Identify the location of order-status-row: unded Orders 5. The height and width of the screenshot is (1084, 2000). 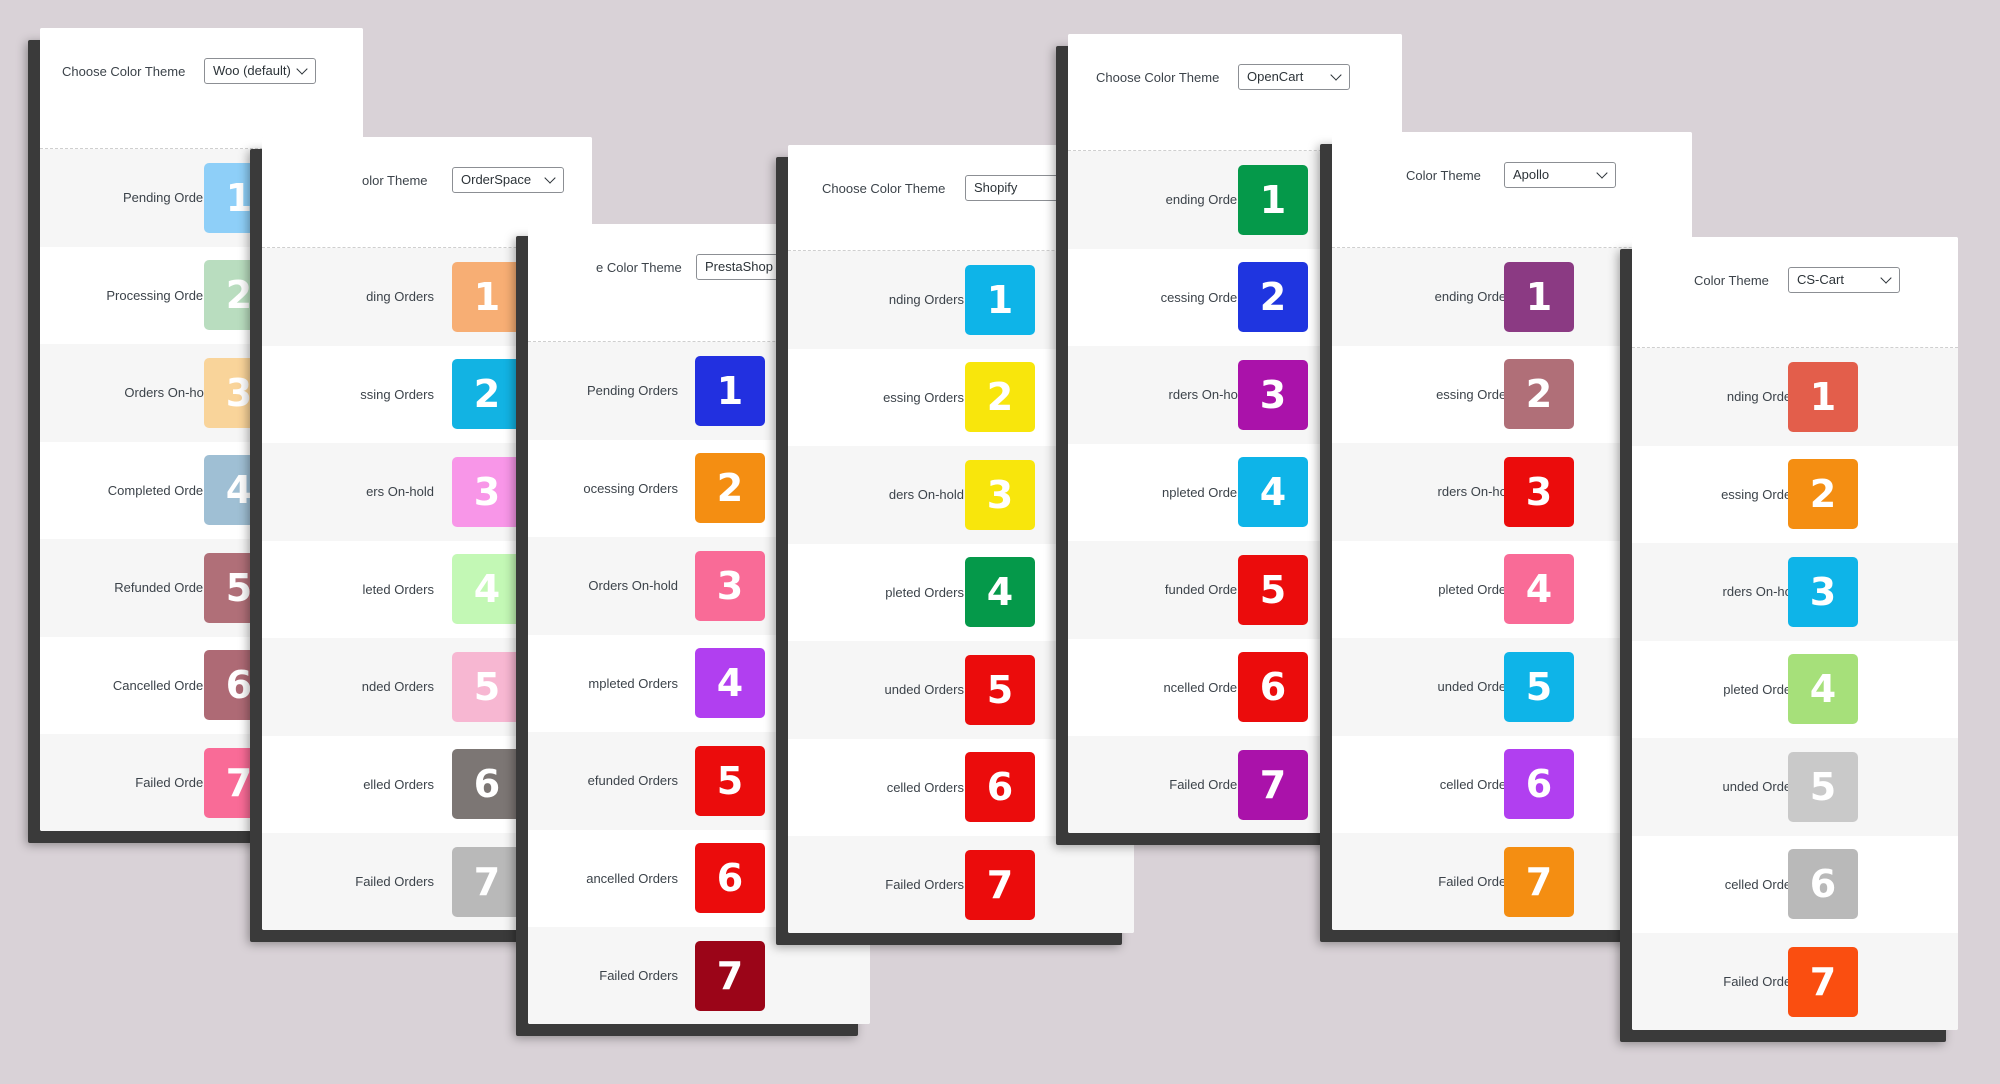
(1795, 787).